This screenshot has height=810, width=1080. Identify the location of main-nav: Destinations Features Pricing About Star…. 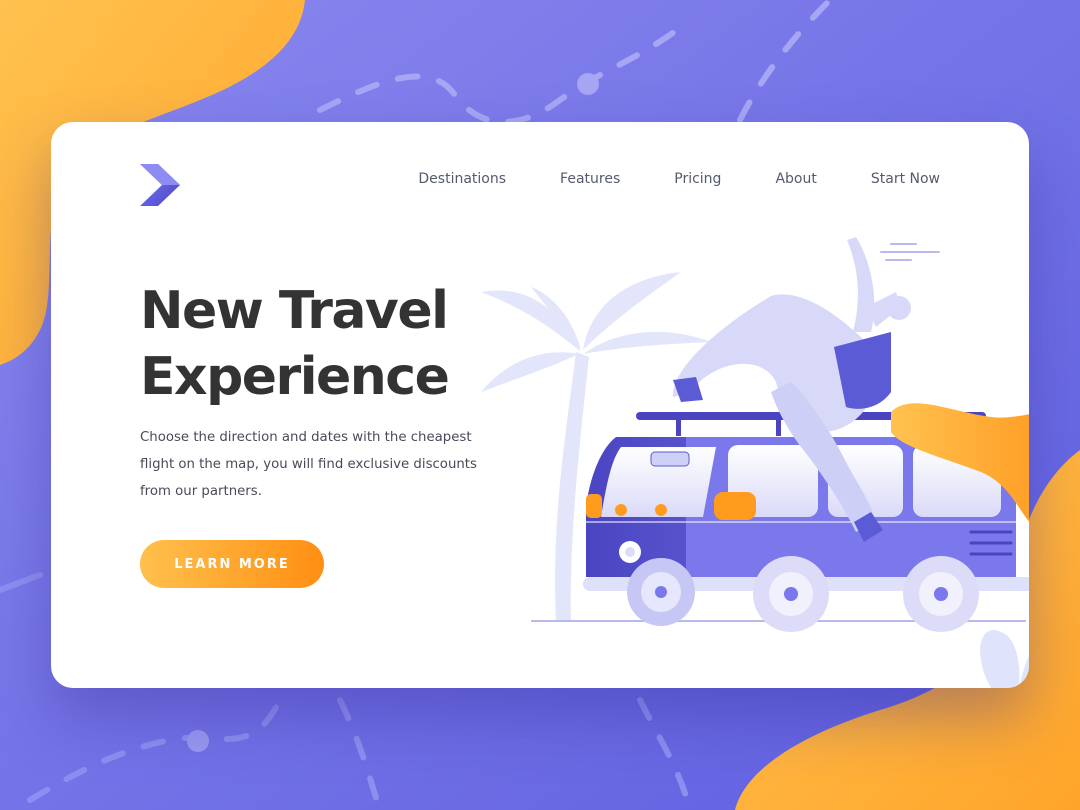
(679, 179).